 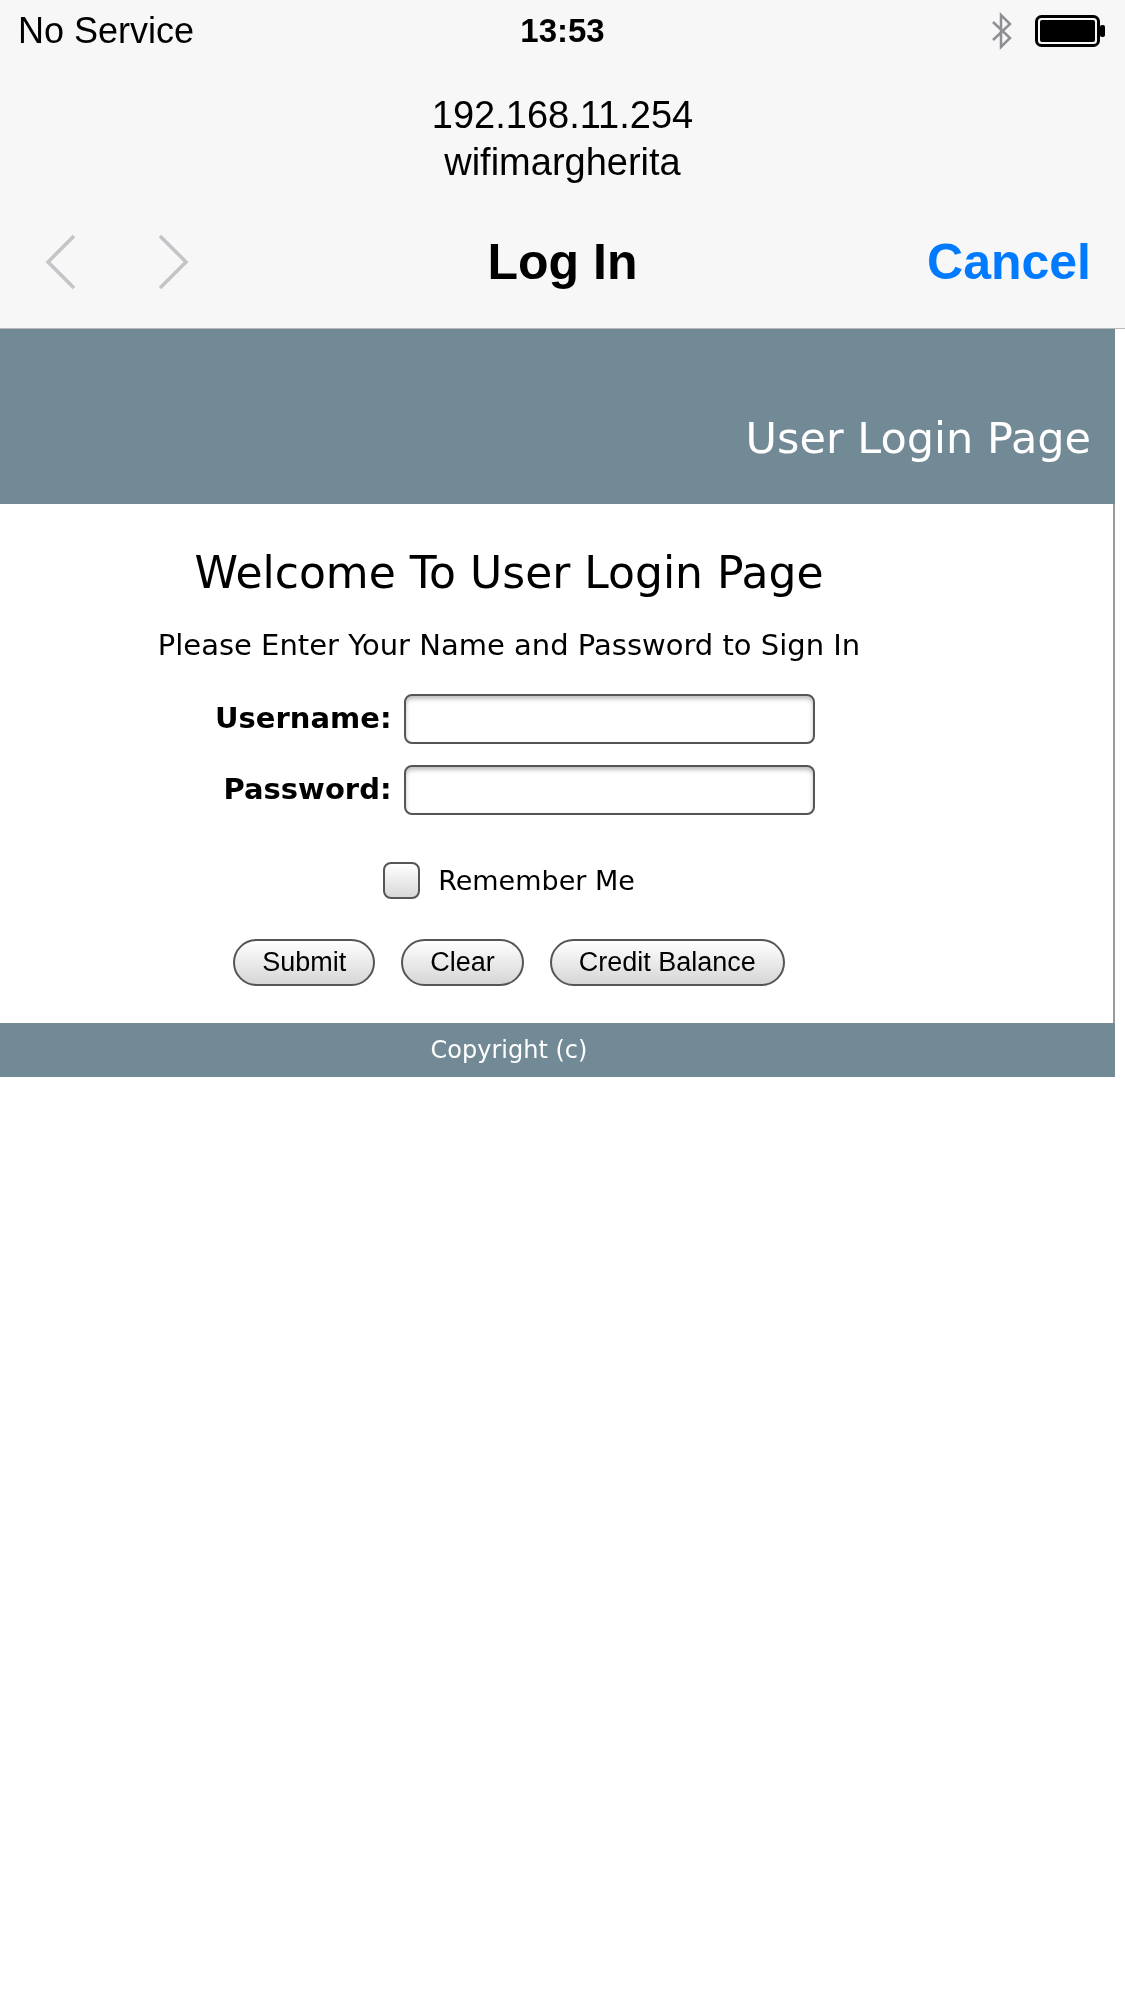 What do you see at coordinates (562, 162) in the screenshot?
I see `network-name: wifimargherita` at bounding box center [562, 162].